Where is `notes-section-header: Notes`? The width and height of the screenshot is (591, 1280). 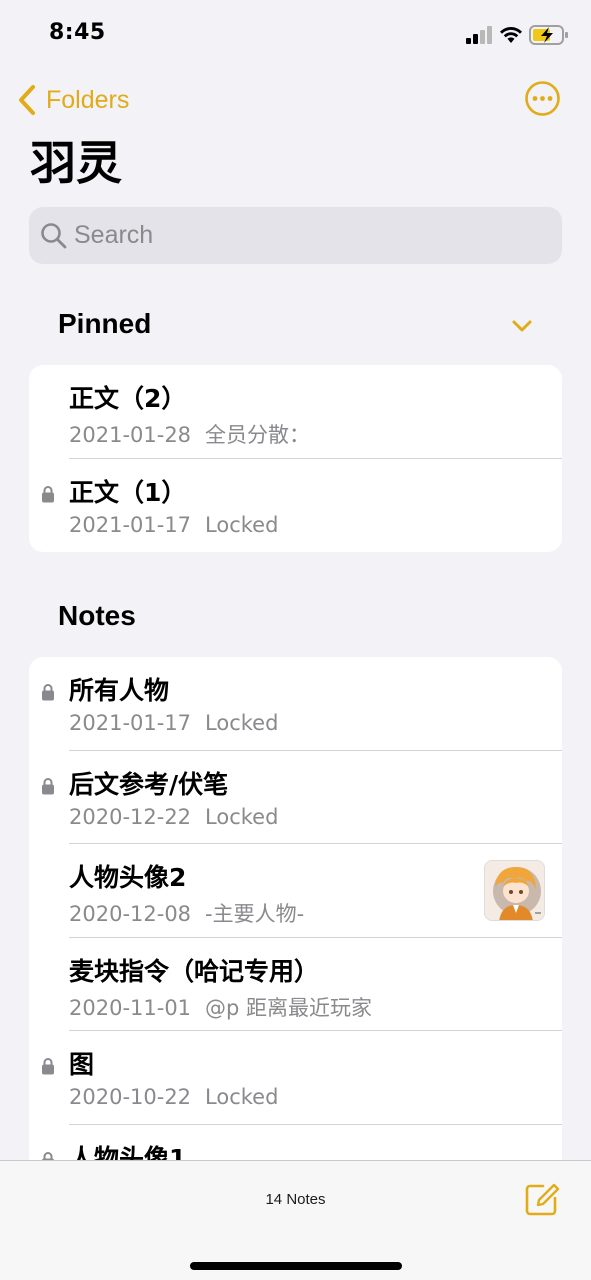 notes-section-header: Notes is located at coordinates (97, 615).